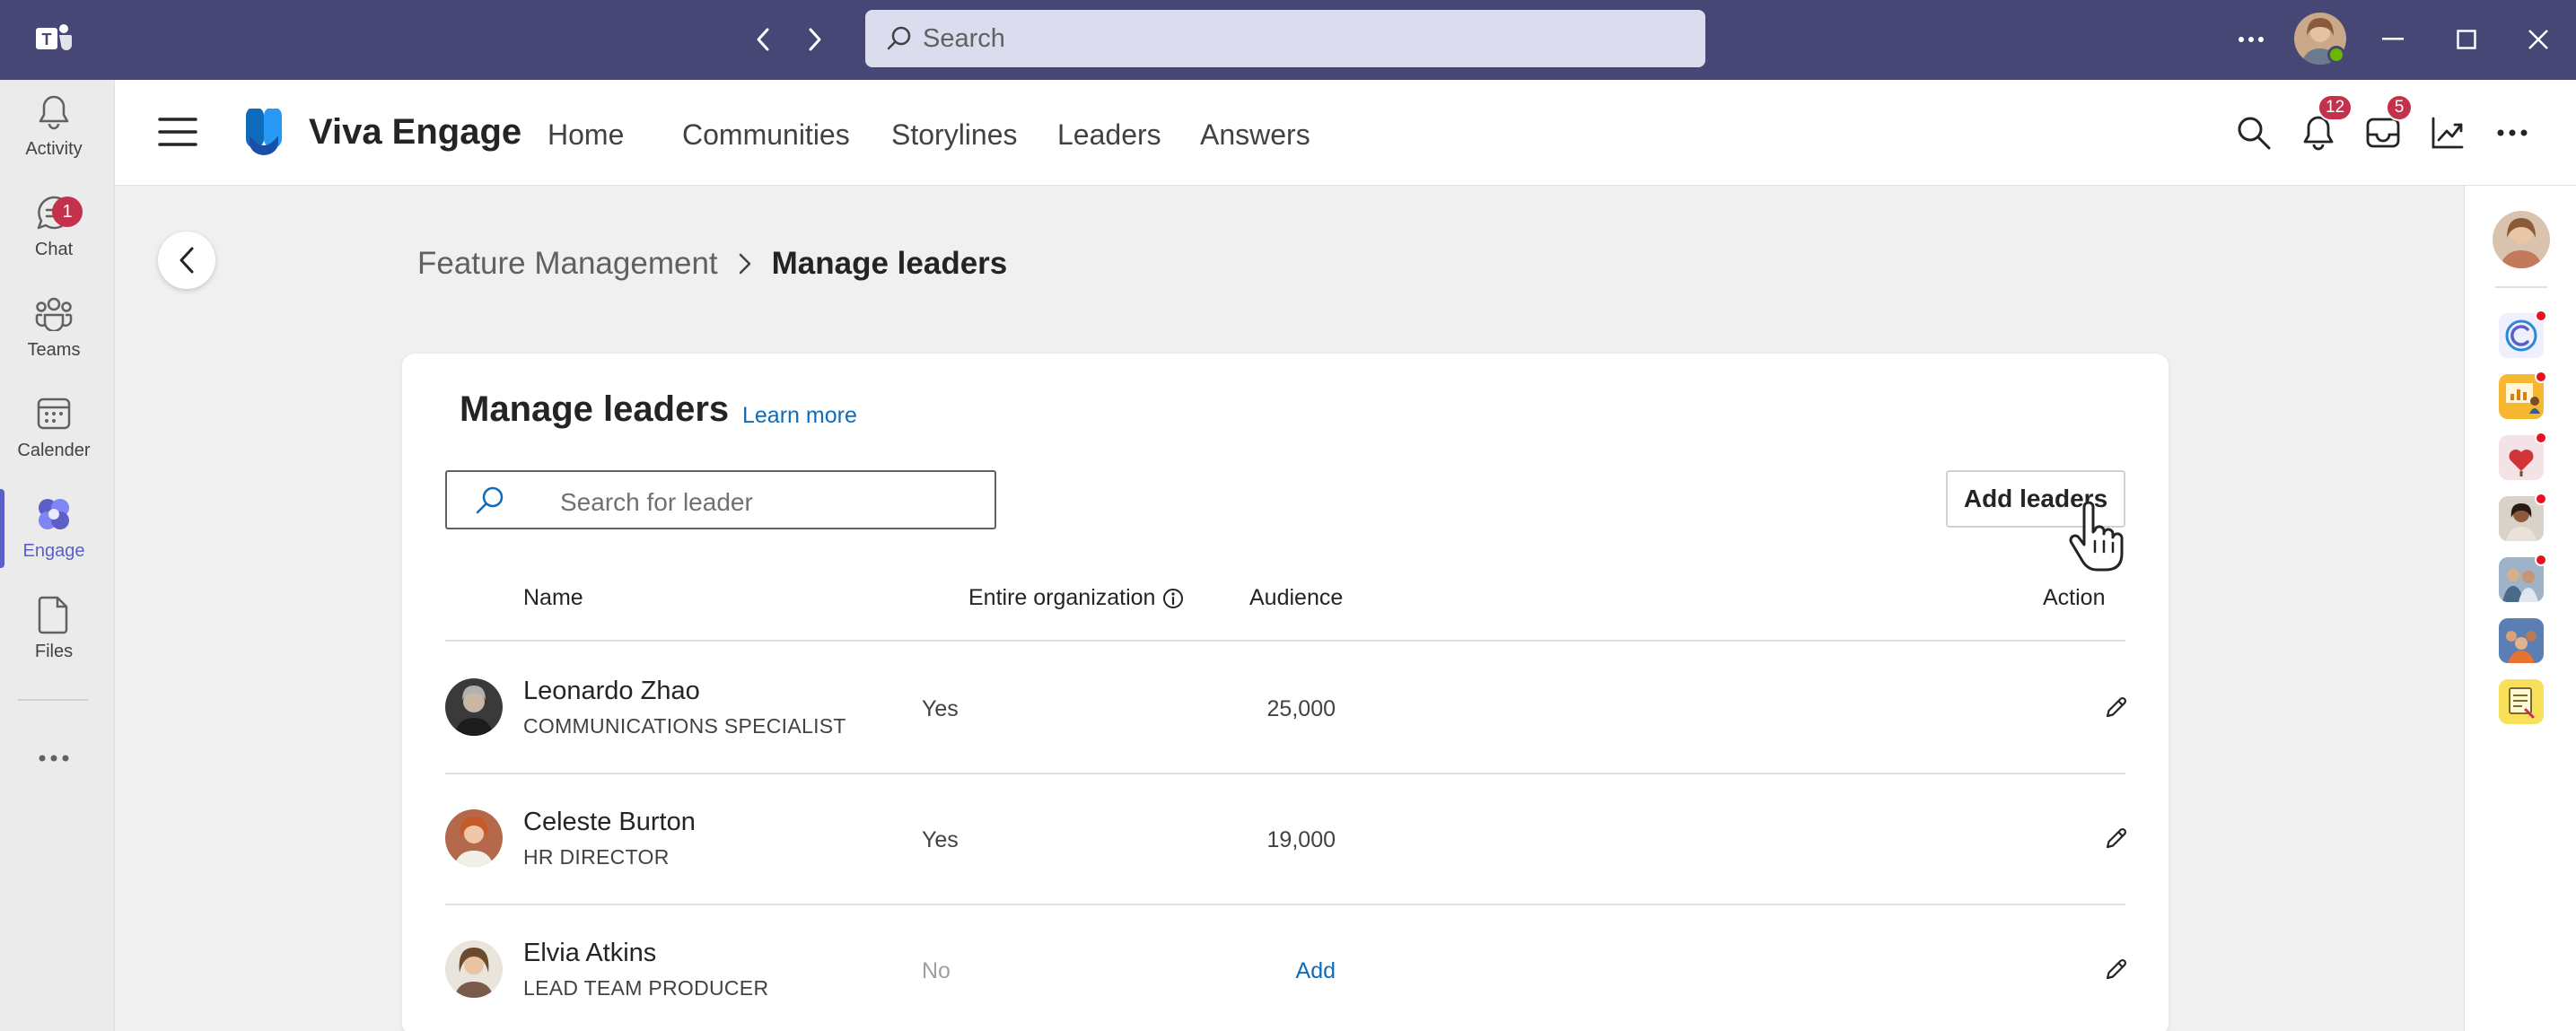 Image resolution: width=2576 pixels, height=1031 pixels. Describe the element at coordinates (553, 598) in the screenshot. I see `column-header-name: Name` at that location.